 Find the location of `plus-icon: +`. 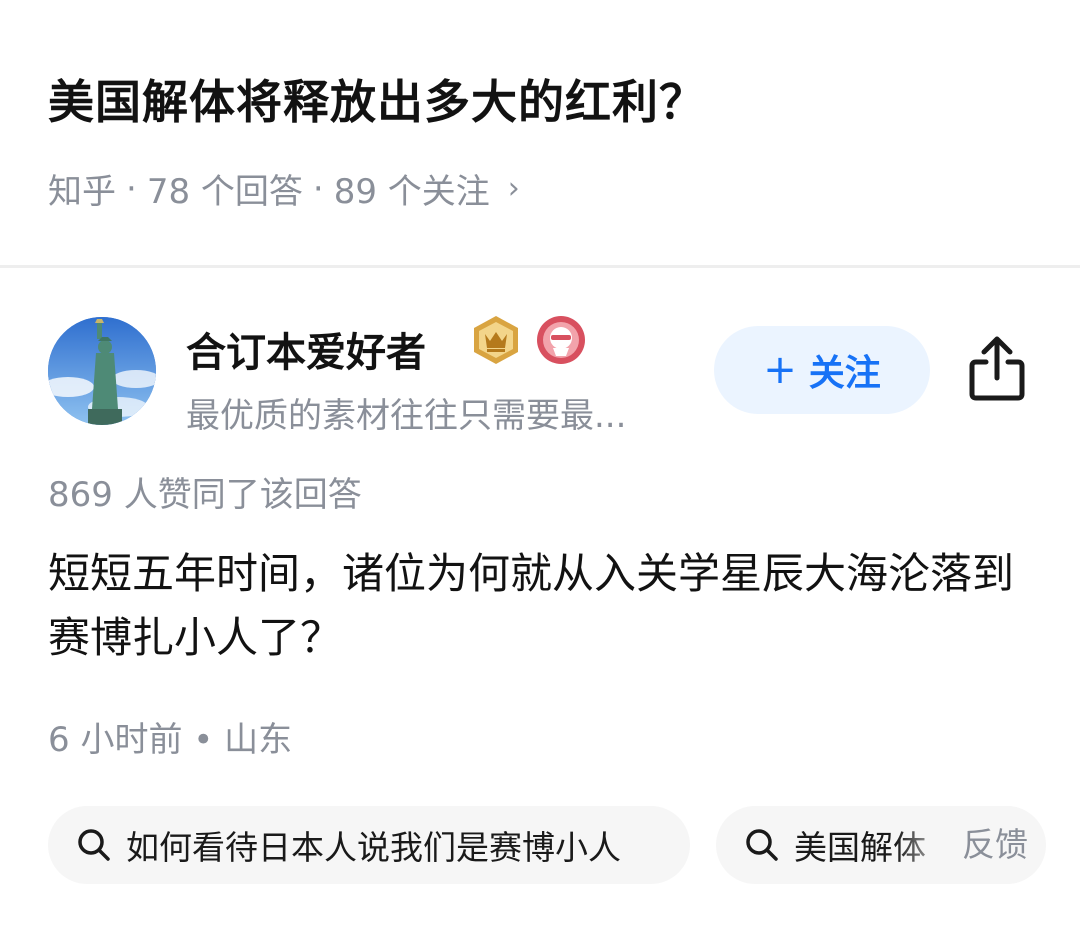

plus-icon: + is located at coordinates (780, 370).